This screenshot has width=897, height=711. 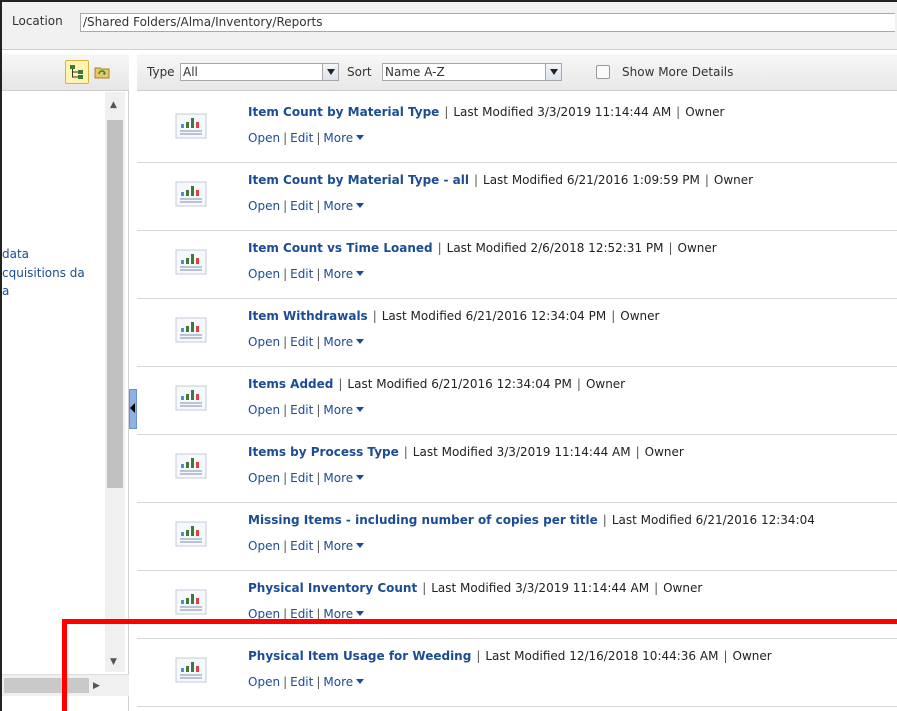 I want to click on scroll-right-icon: ▶, so click(x=96, y=686).